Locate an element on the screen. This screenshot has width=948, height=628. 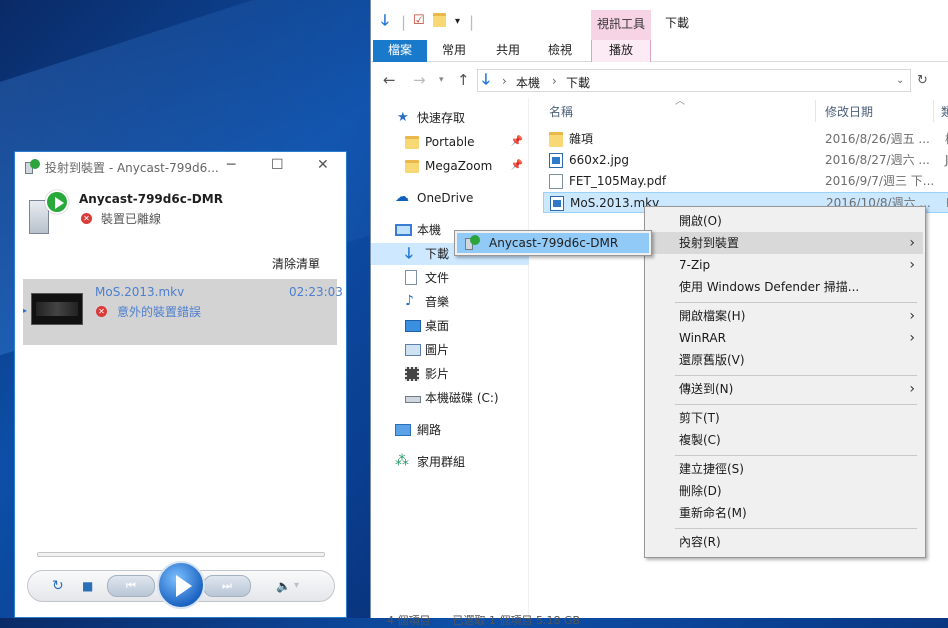
breadcrumb-downloads: 下載 is located at coordinates (578, 82).